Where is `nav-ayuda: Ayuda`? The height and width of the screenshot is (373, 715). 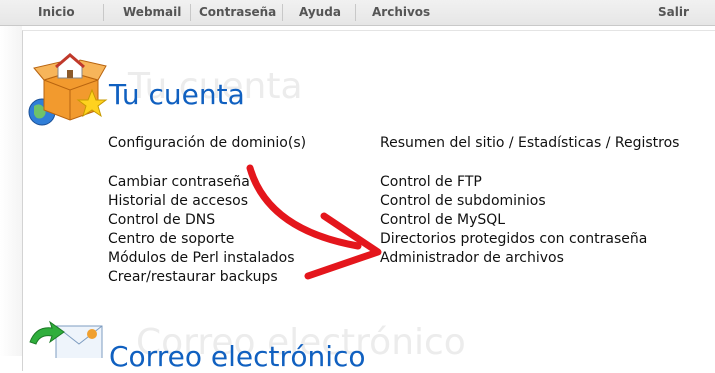
nav-ayuda: Ayuda is located at coordinates (320, 12).